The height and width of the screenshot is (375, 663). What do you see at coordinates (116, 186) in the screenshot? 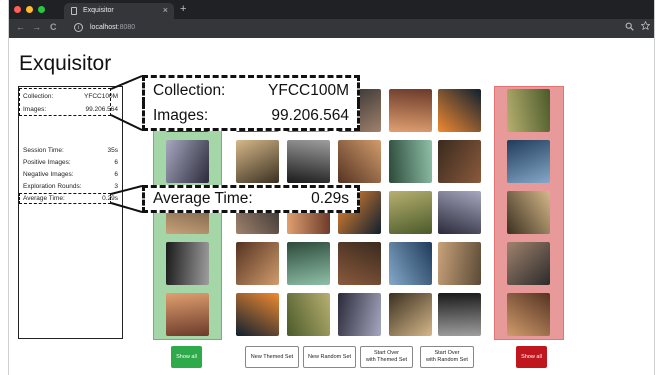
I see `stat-value: 3` at bounding box center [116, 186].